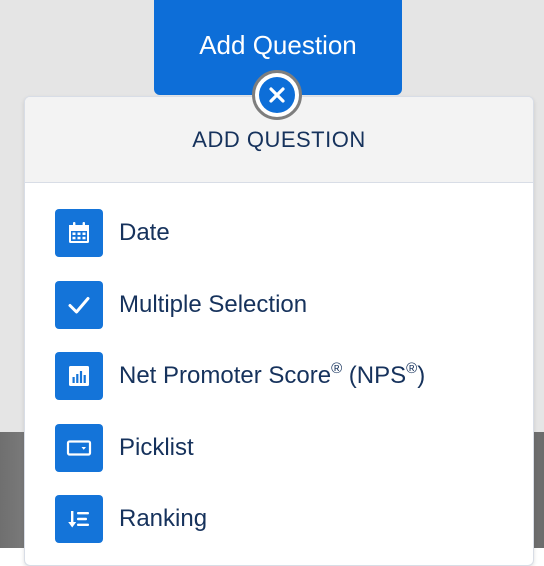 The height and width of the screenshot is (566, 544). Describe the element at coordinates (156, 447) in the screenshot. I see `question-type-label: Picklist` at that location.